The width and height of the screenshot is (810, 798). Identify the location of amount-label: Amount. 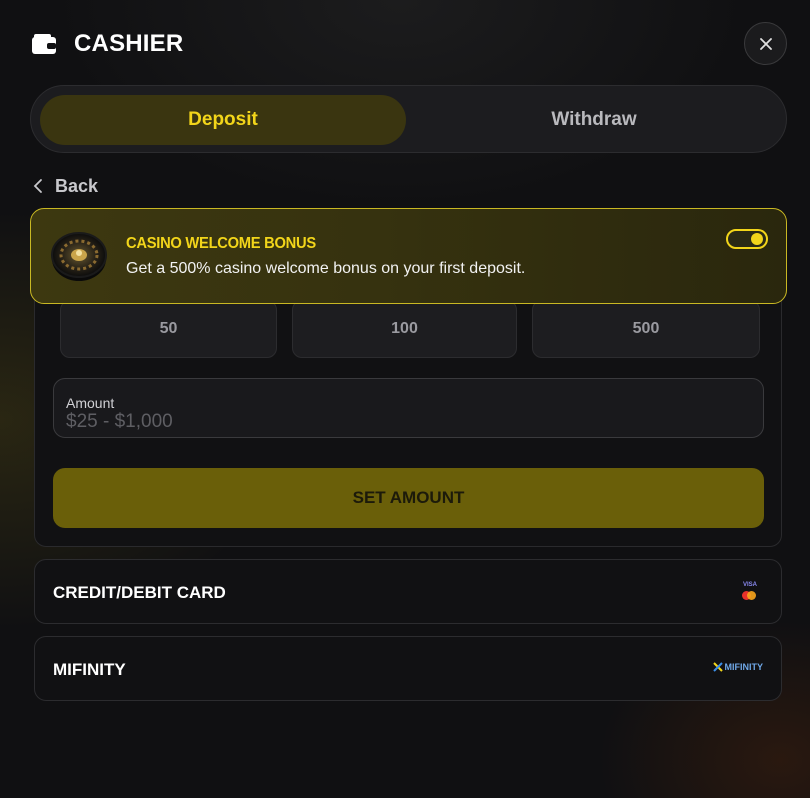
(90, 403).